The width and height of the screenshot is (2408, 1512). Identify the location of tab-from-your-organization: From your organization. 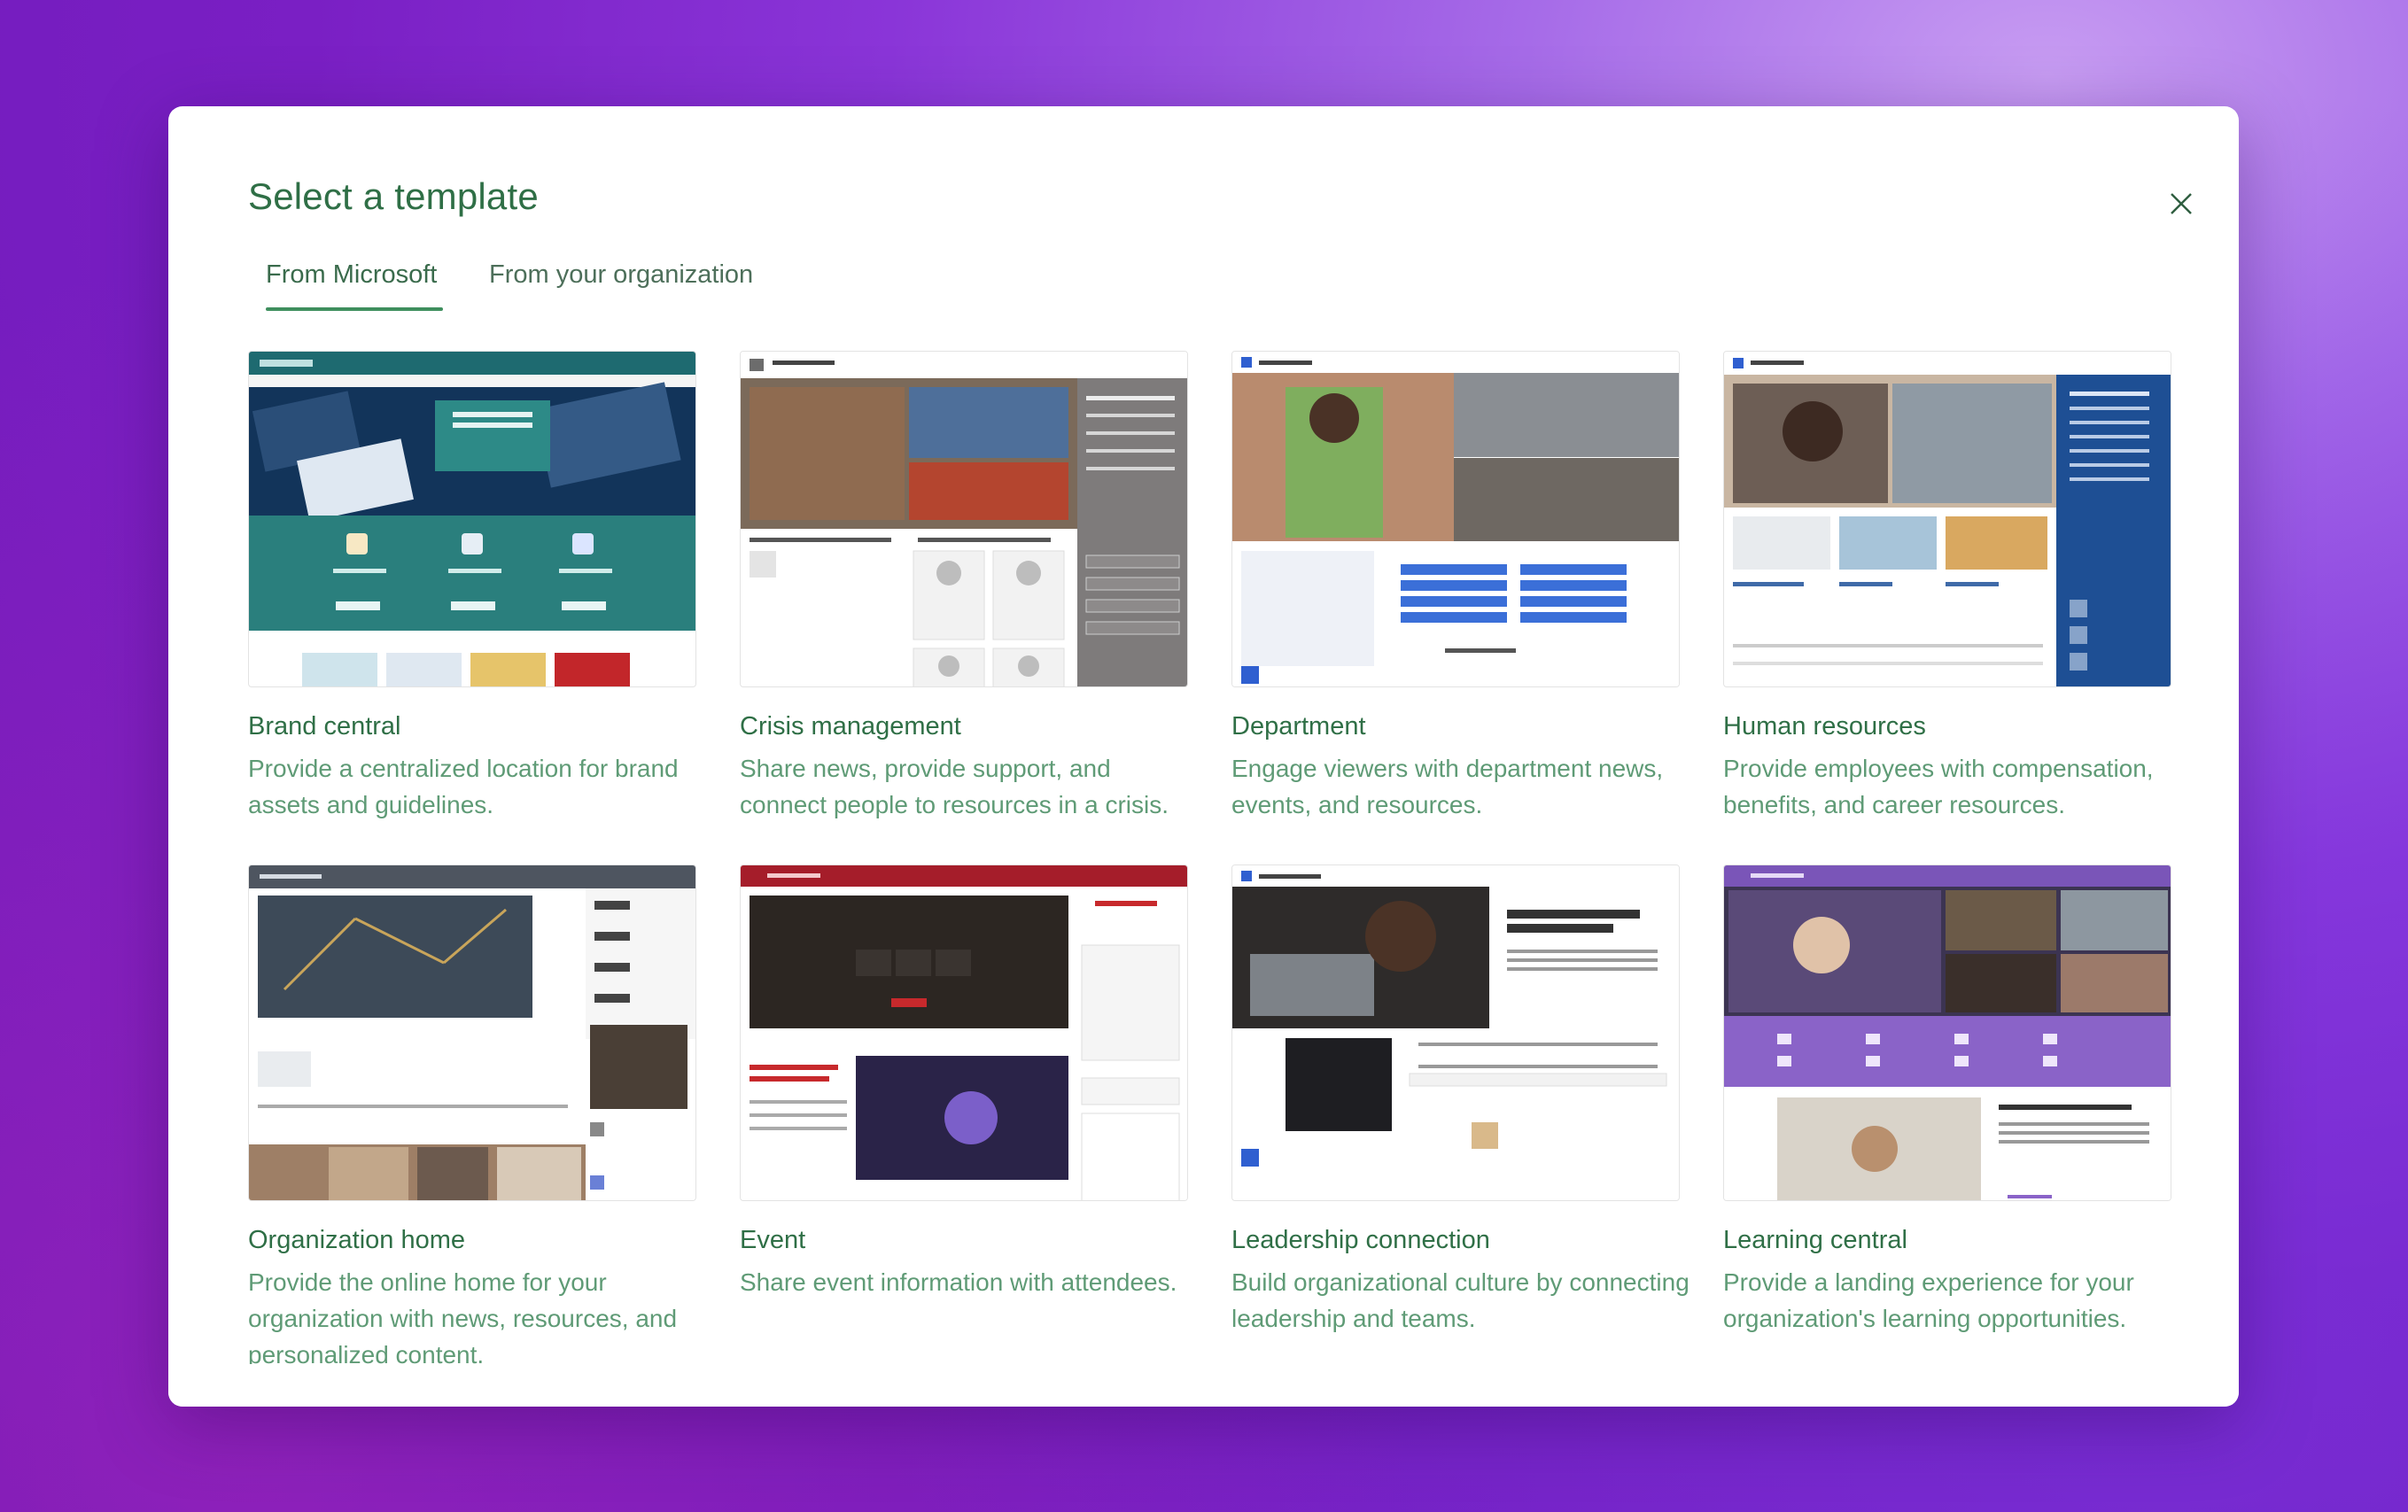
(621, 283).